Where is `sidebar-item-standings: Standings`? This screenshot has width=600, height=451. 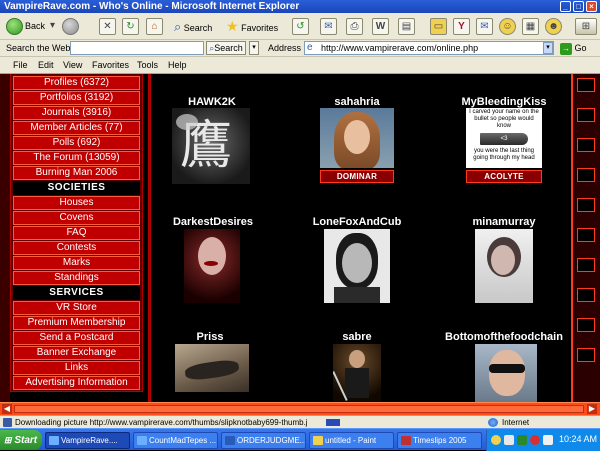
sidebar-item-standings: Standings is located at coordinates (76, 278).